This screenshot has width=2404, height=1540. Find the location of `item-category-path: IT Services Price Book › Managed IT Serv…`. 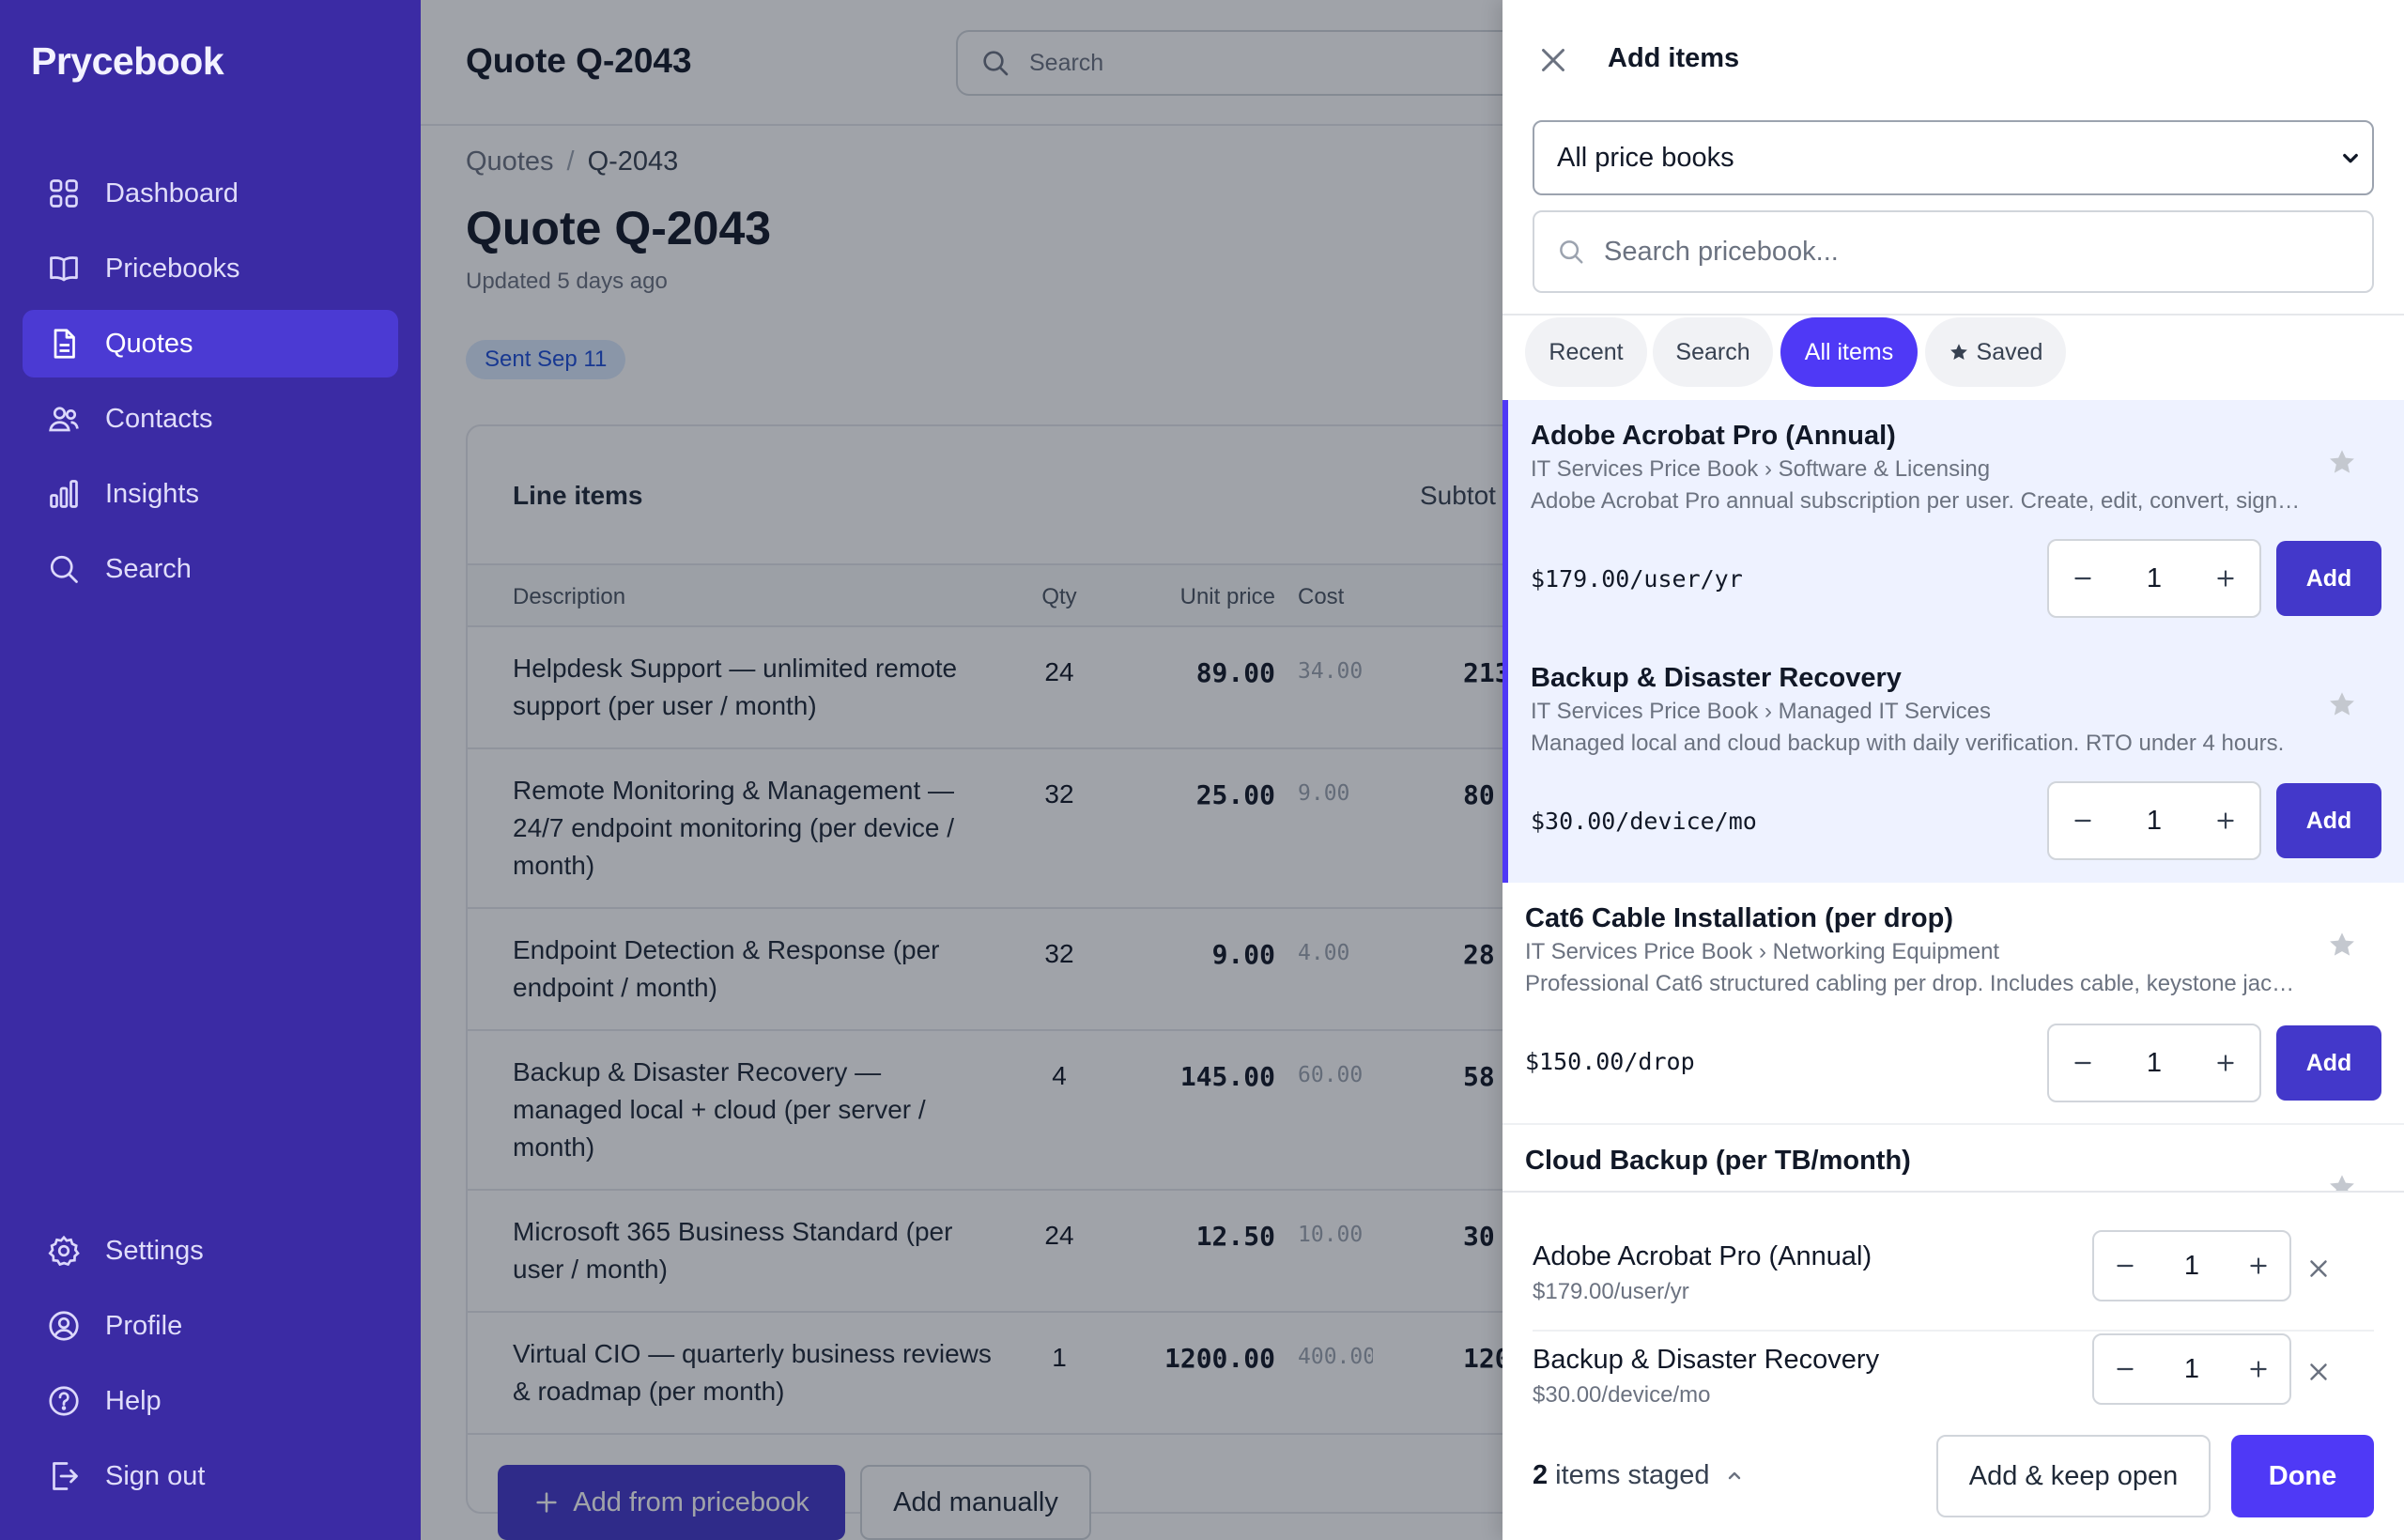

item-category-path: IT Services Price Book › Managed IT Serv… is located at coordinates (1761, 711).